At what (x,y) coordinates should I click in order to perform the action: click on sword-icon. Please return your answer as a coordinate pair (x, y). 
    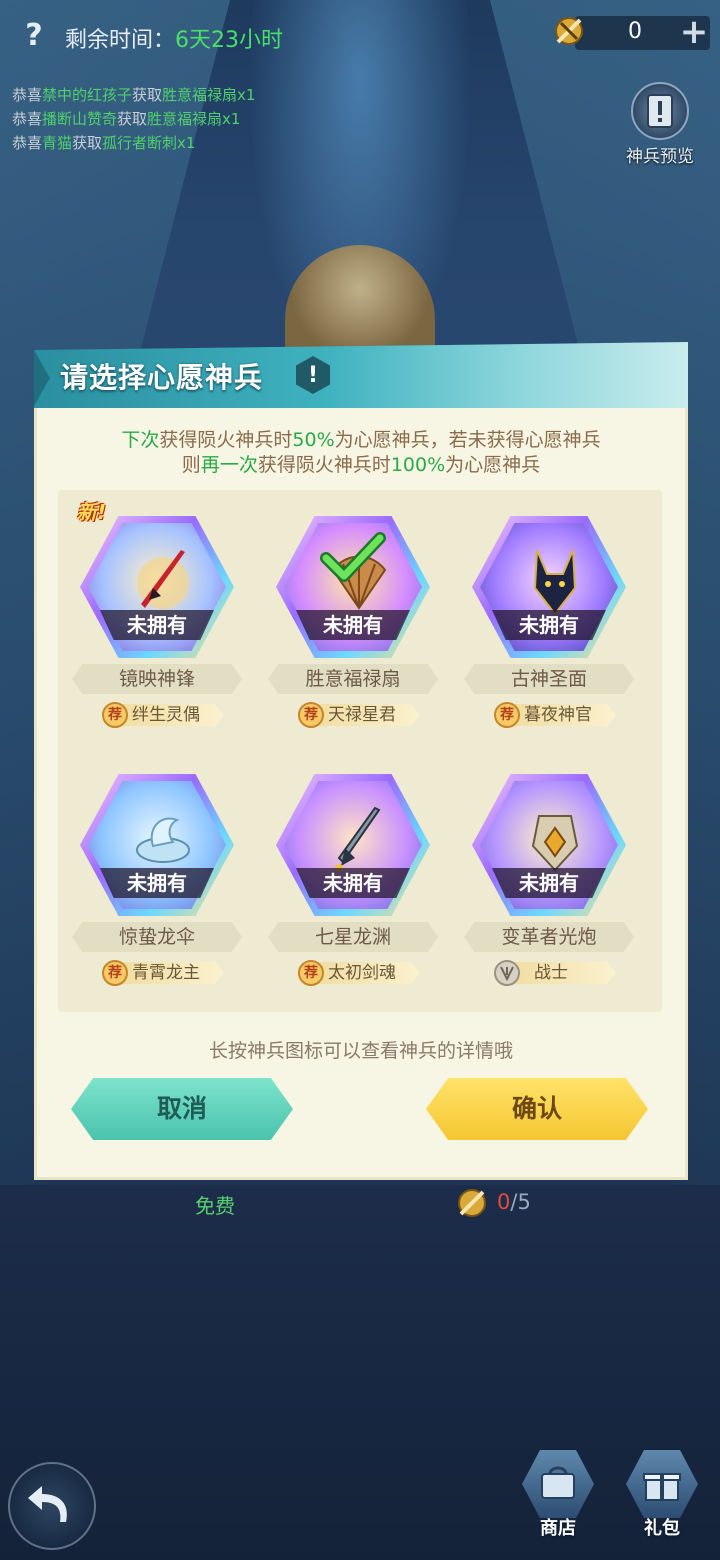
    Looking at the image, I should click on (163, 579).